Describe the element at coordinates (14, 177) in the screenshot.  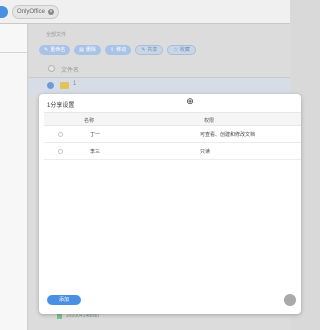
I see `left-sidebar` at that location.